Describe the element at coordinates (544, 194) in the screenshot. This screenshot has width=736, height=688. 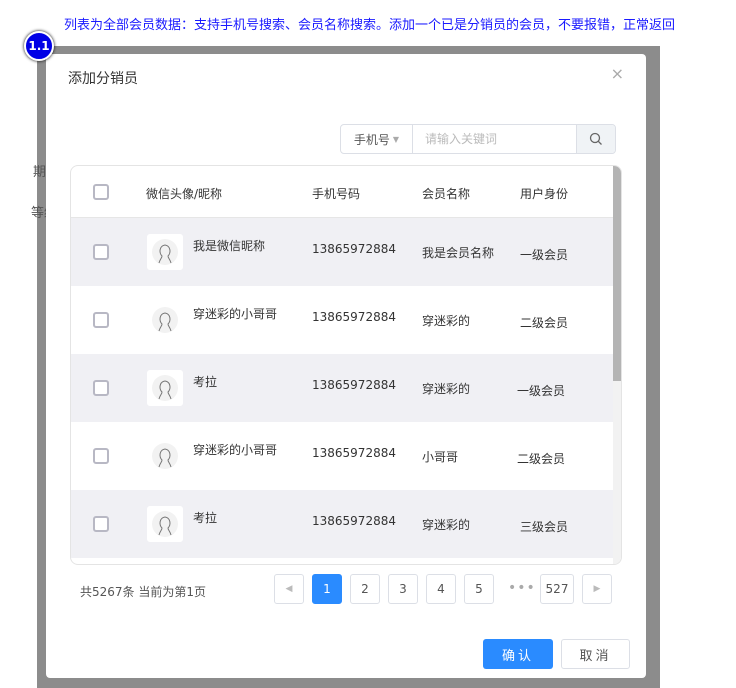
I see `header-user-level: 用户身份` at that location.